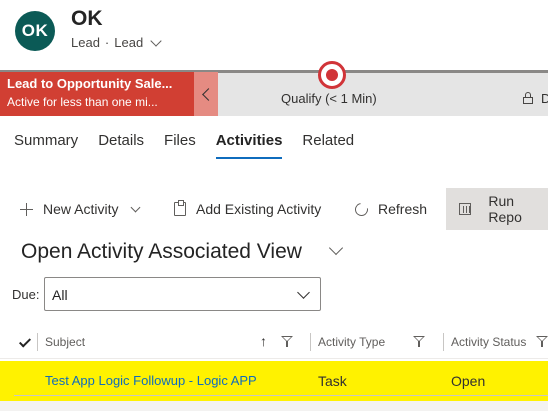 The image size is (548, 411). What do you see at coordinates (465, 209) in the screenshot?
I see `report-icon` at bounding box center [465, 209].